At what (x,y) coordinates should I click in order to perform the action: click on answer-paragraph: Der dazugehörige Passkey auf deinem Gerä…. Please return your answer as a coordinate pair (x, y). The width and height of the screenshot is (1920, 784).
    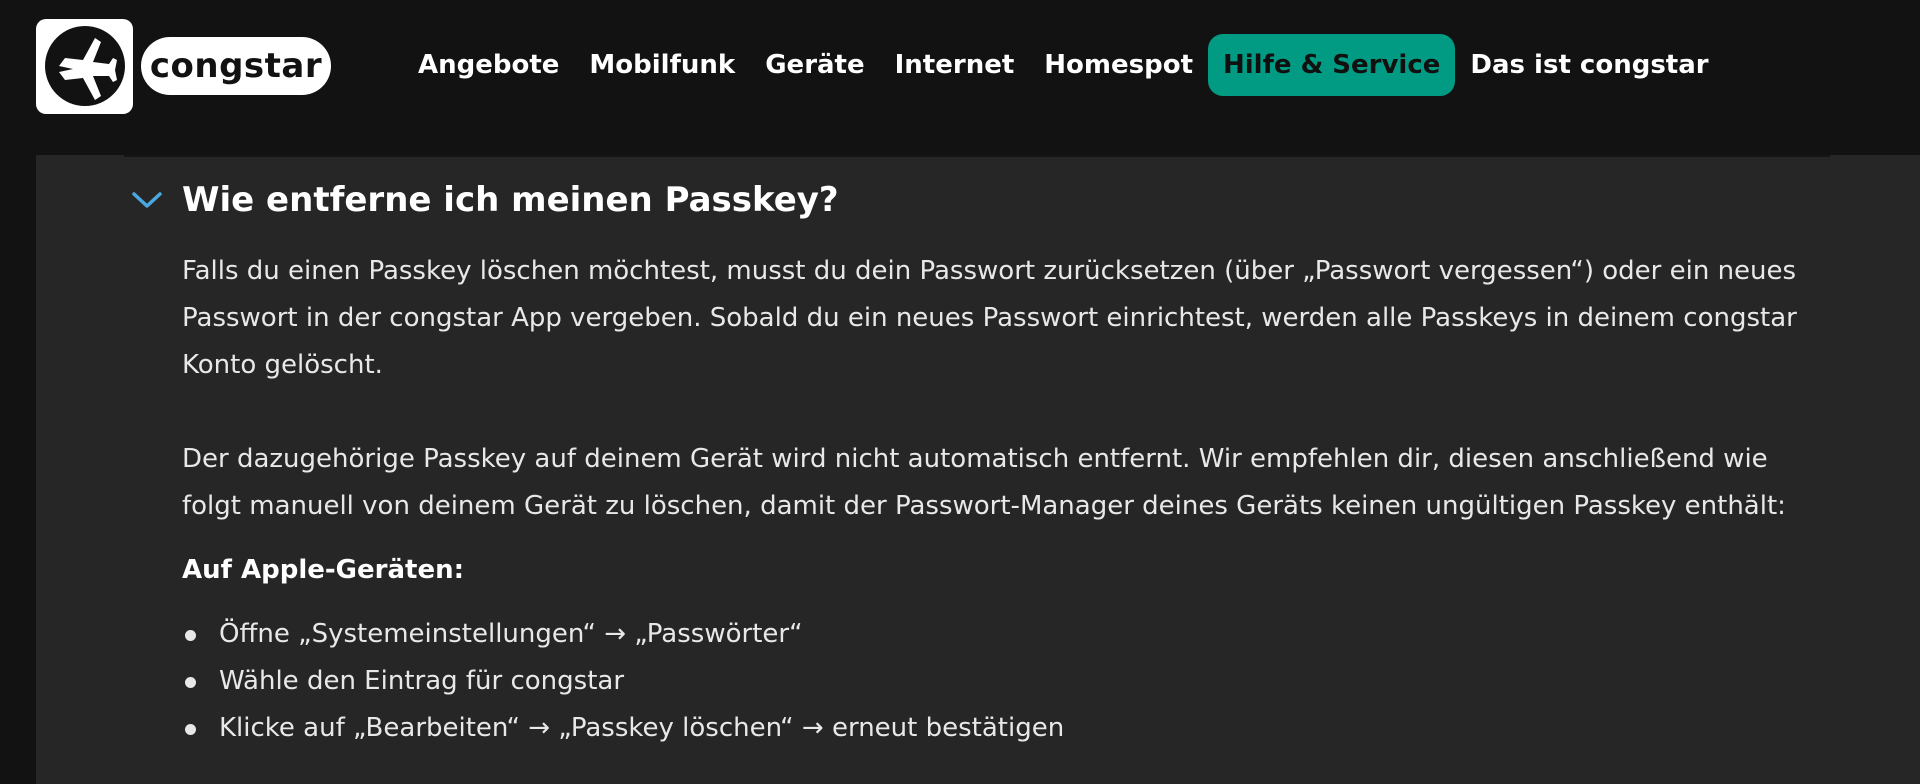
    Looking at the image, I should click on (984, 482).